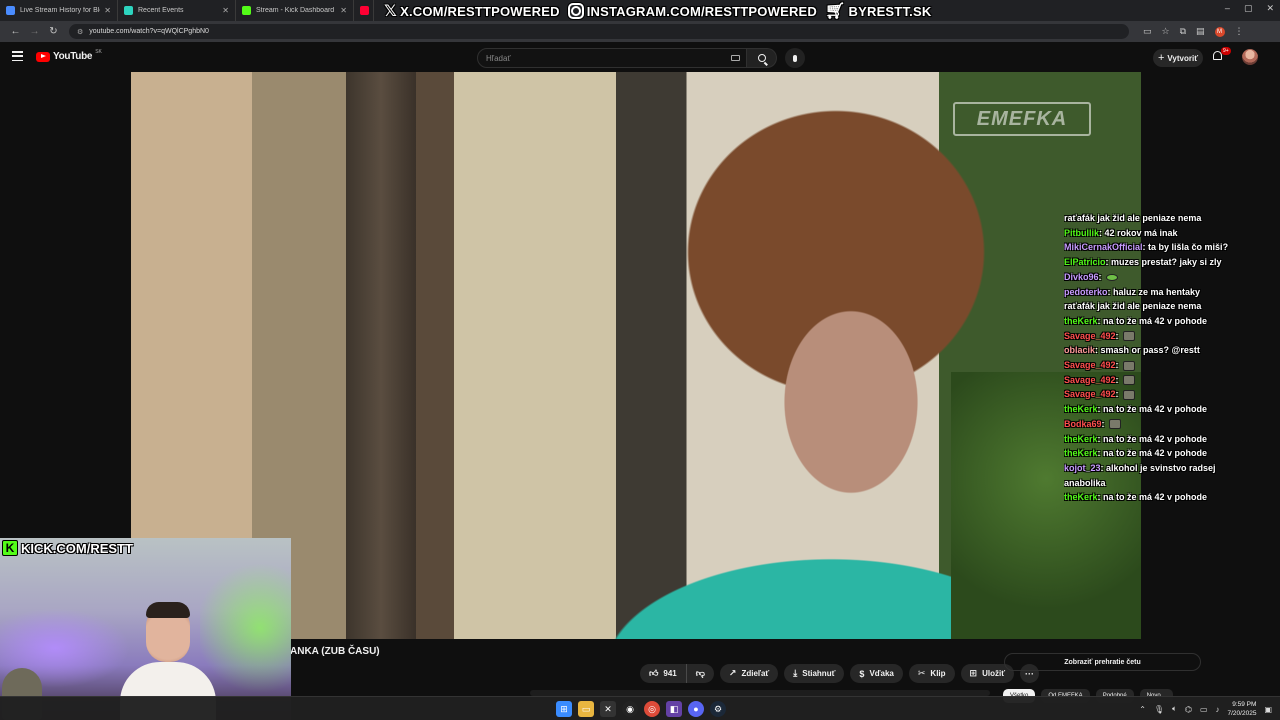 This screenshot has width=1280, height=720. I want to click on steam-icon: ⚙, so click(718, 709).